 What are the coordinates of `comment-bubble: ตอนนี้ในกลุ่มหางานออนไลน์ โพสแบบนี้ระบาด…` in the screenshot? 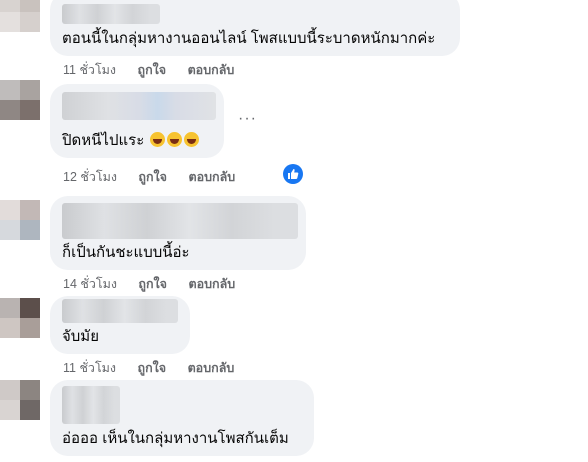 It's located at (255, 28).